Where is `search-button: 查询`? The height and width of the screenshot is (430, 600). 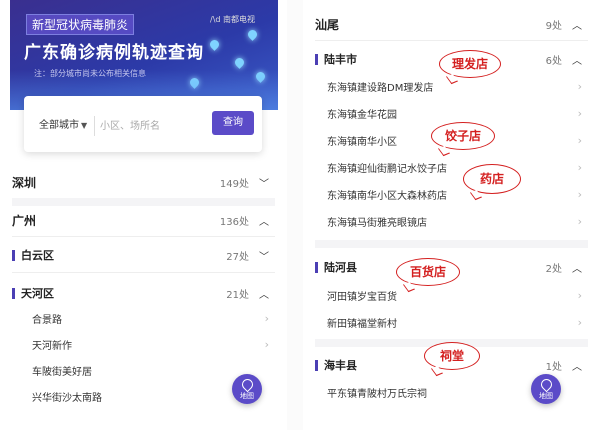
search-button: 查询 is located at coordinates (233, 123).